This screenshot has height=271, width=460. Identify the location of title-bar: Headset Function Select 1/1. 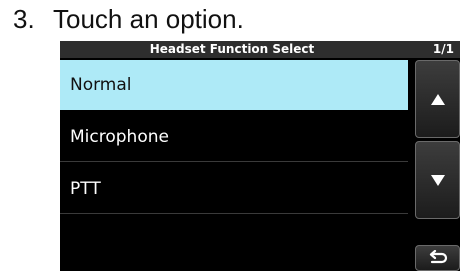
(260, 49).